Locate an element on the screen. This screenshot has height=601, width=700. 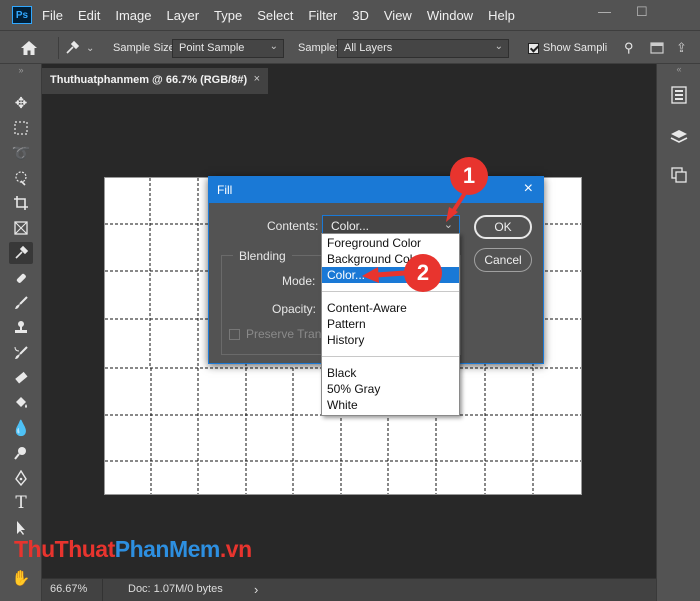
arrow-two-head is located at coordinates (370, 275).